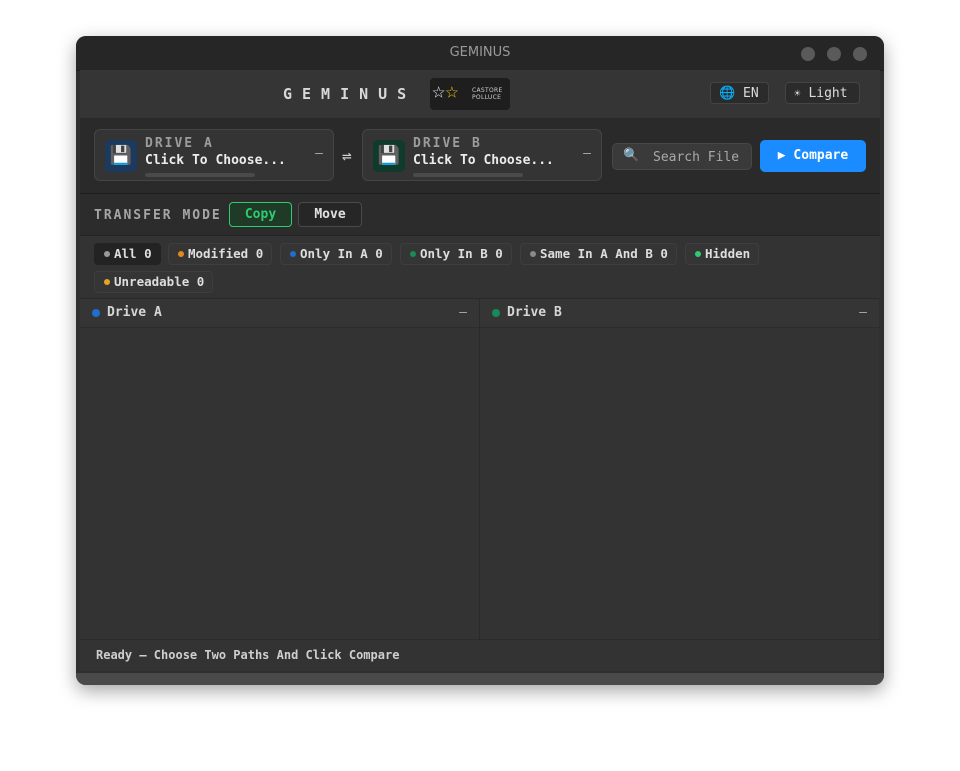  Describe the element at coordinates (496, 313) in the screenshot. I see `drive-b-dot` at that location.